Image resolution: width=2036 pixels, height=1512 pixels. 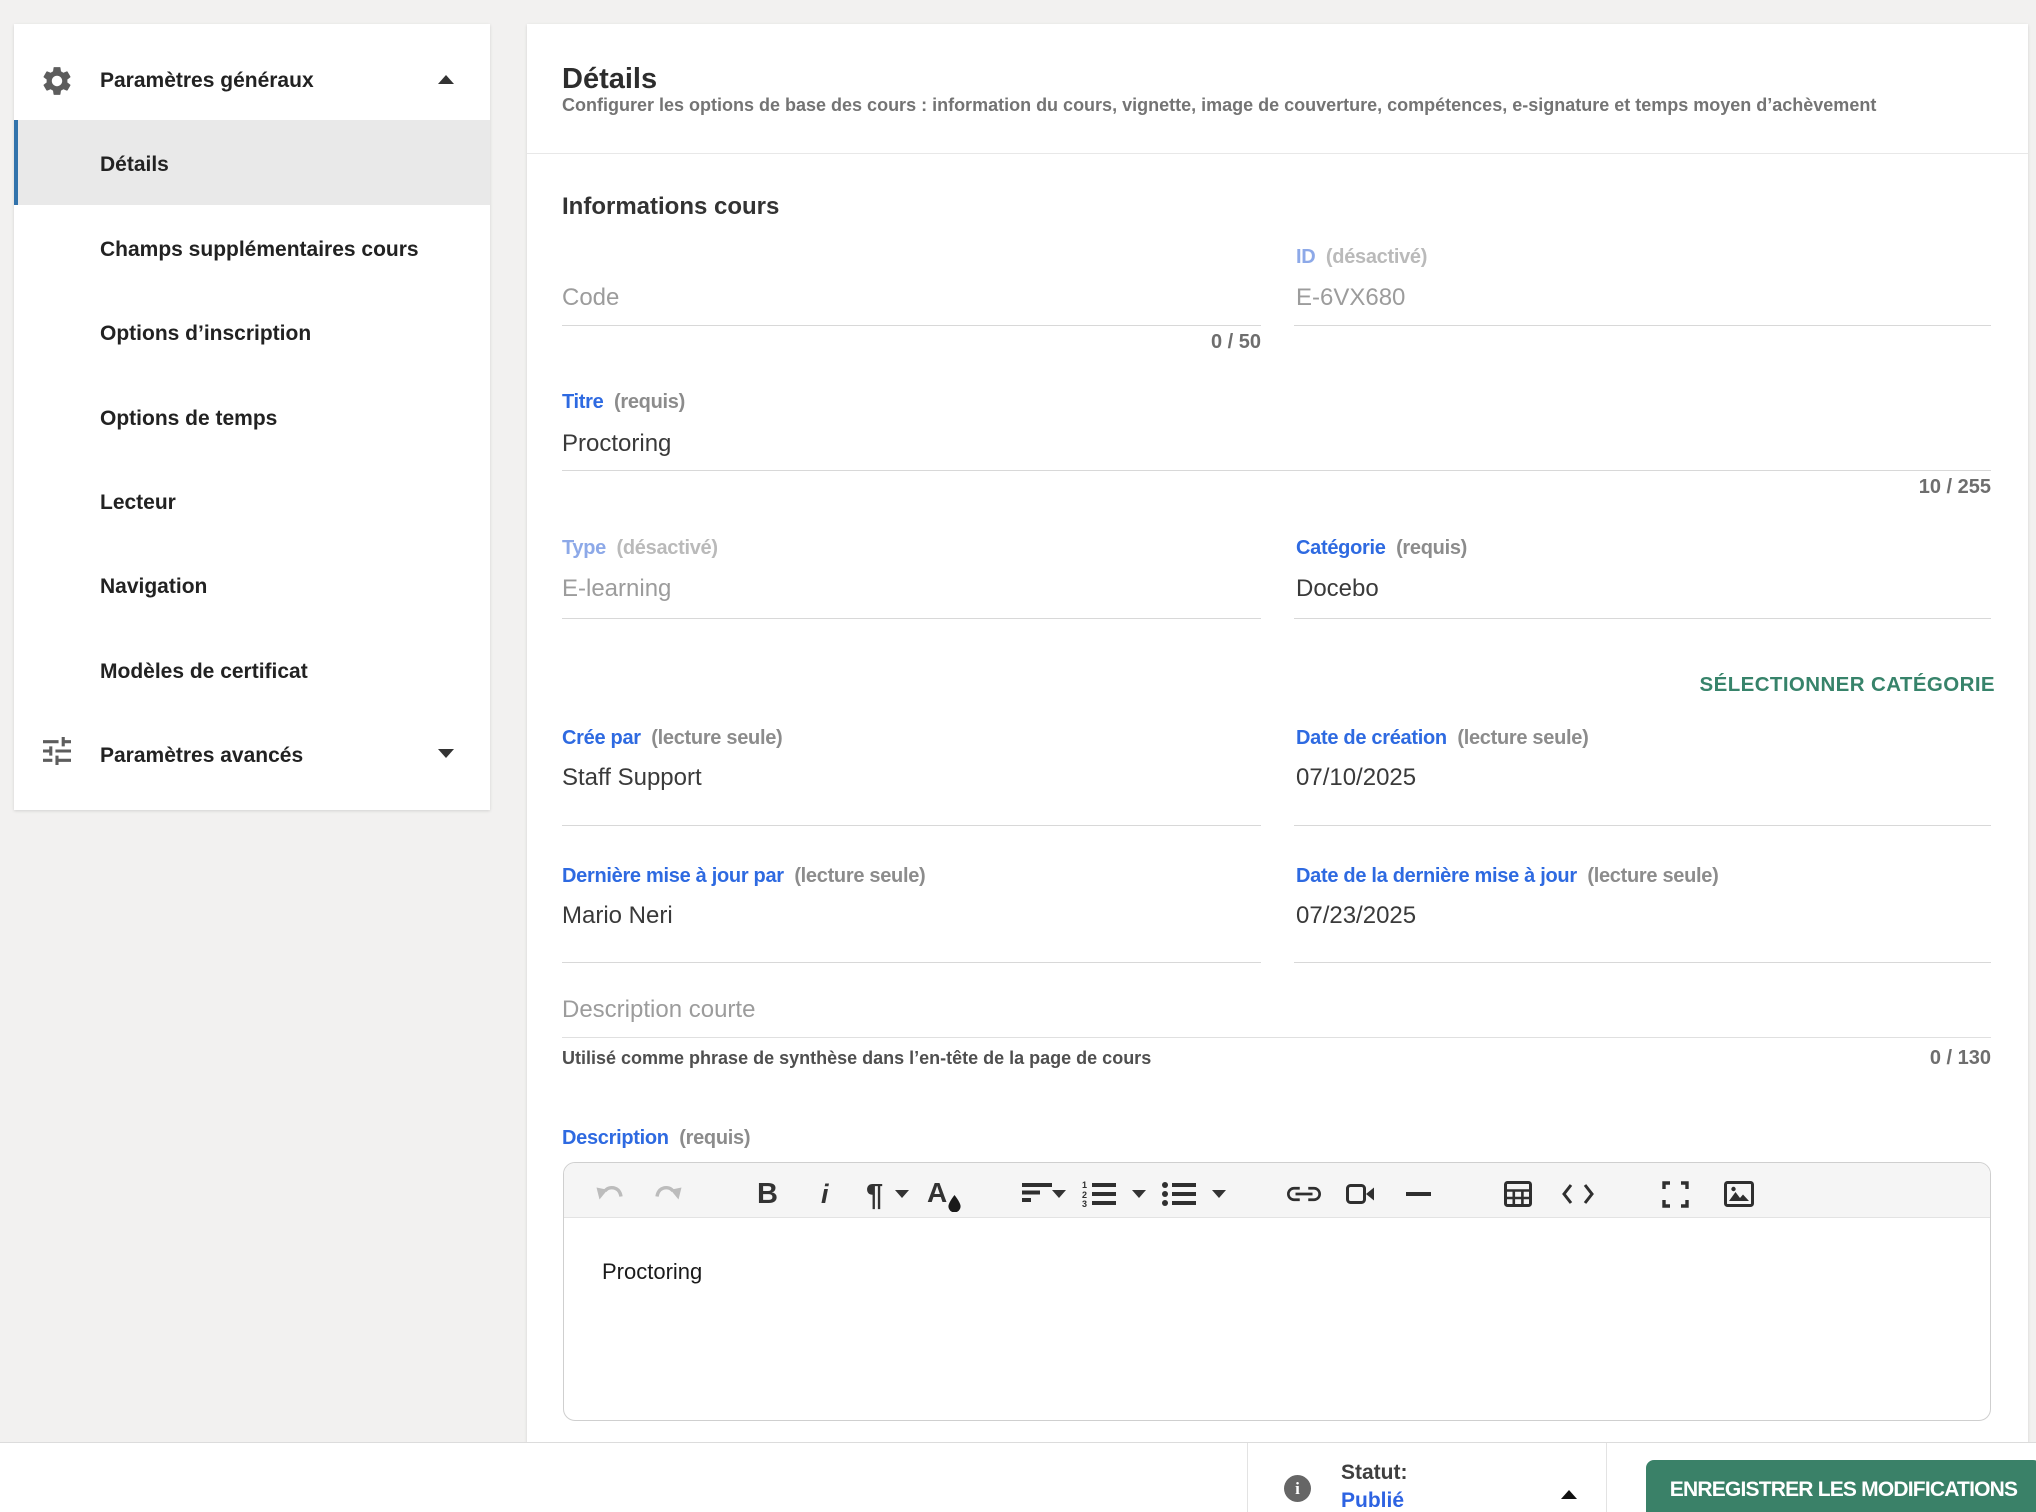 What do you see at coordinates (1084, 1203) in the screenshot?
I see `svg-text: 3` at bounding box center [1084, 1203].